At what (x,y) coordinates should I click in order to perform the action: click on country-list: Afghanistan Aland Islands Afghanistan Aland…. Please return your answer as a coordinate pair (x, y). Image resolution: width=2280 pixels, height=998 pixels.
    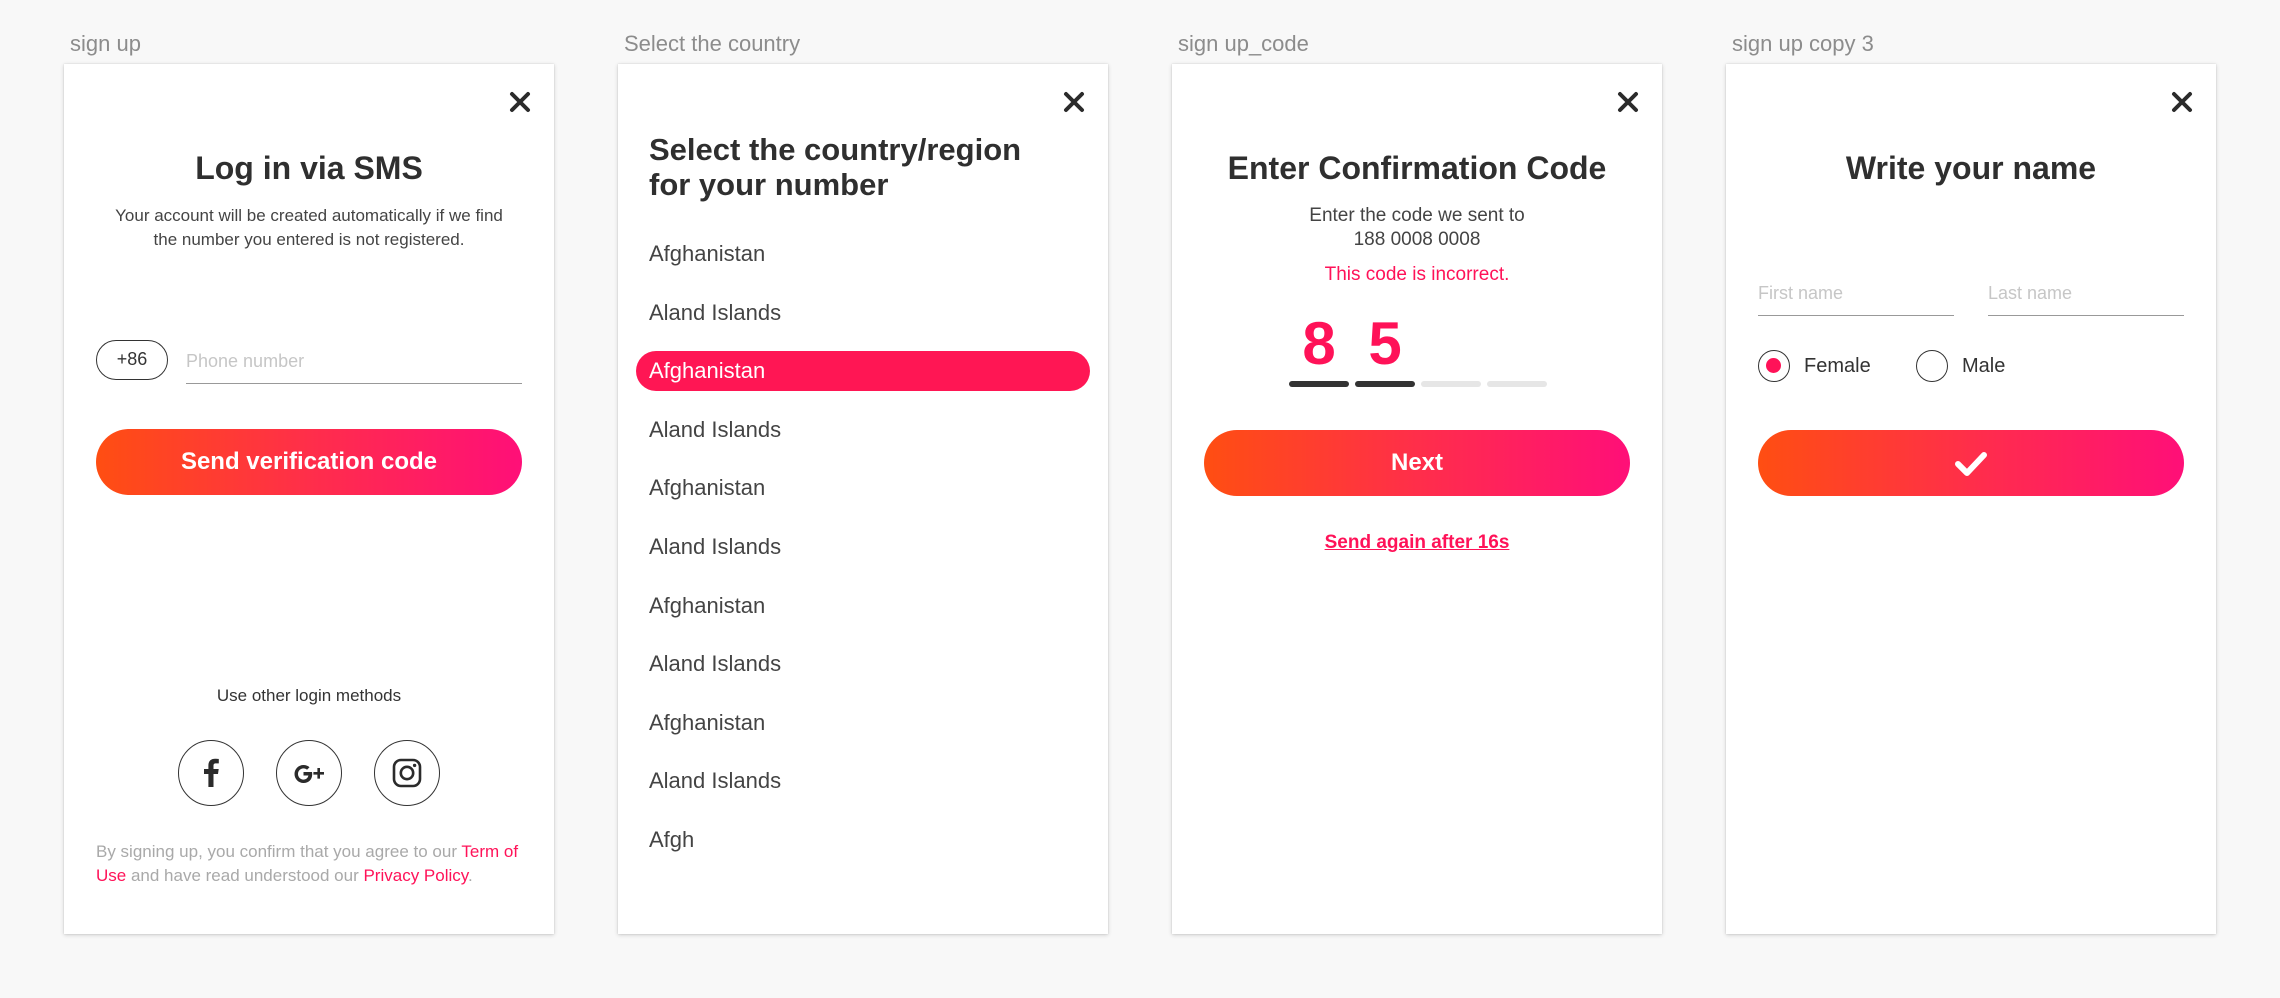
    Looking at the image, I should click on (863, 556).